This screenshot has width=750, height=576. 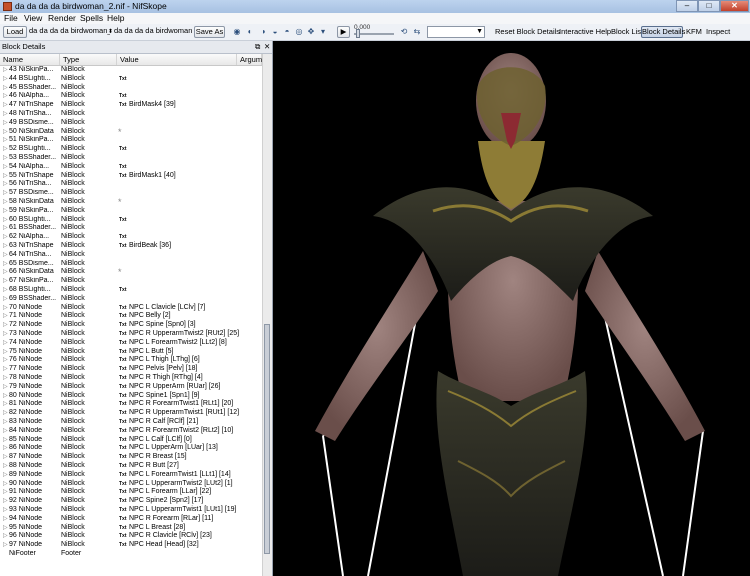 I want to click on block-row: ▷ 59 NiSkinPa... NiBlock, so click(x=131, y=211).